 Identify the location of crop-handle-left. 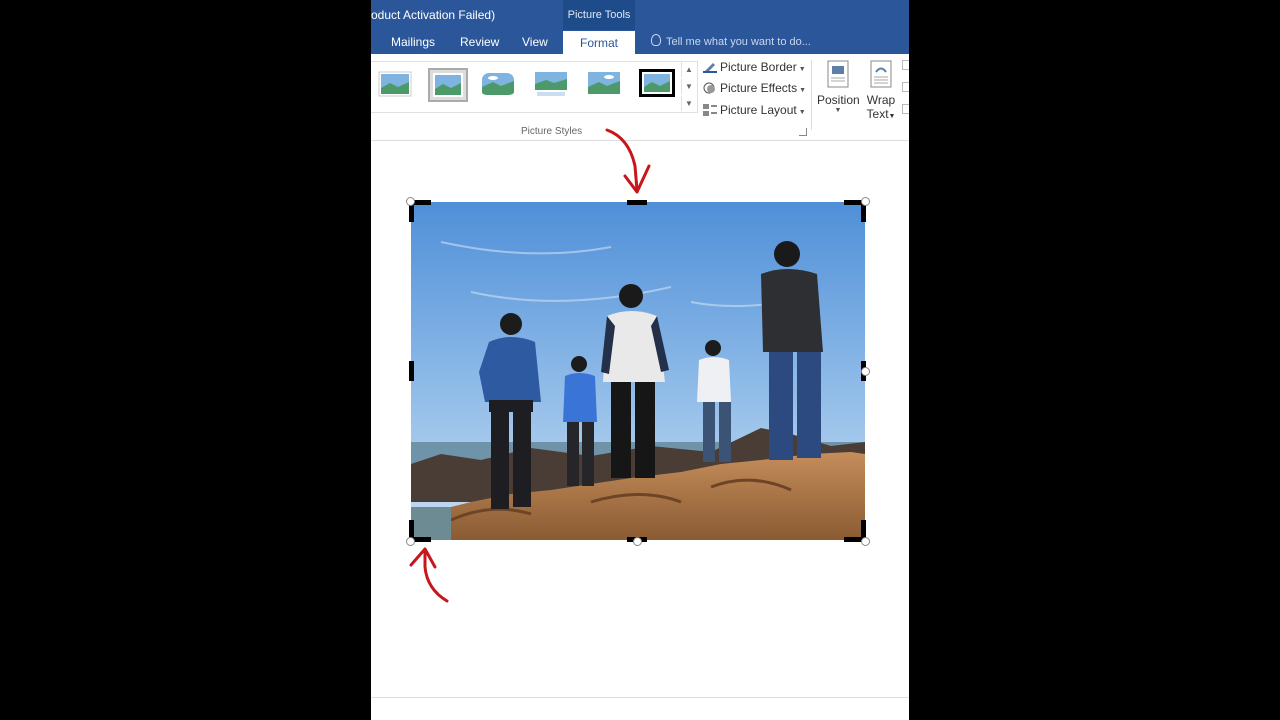
(411, 371).